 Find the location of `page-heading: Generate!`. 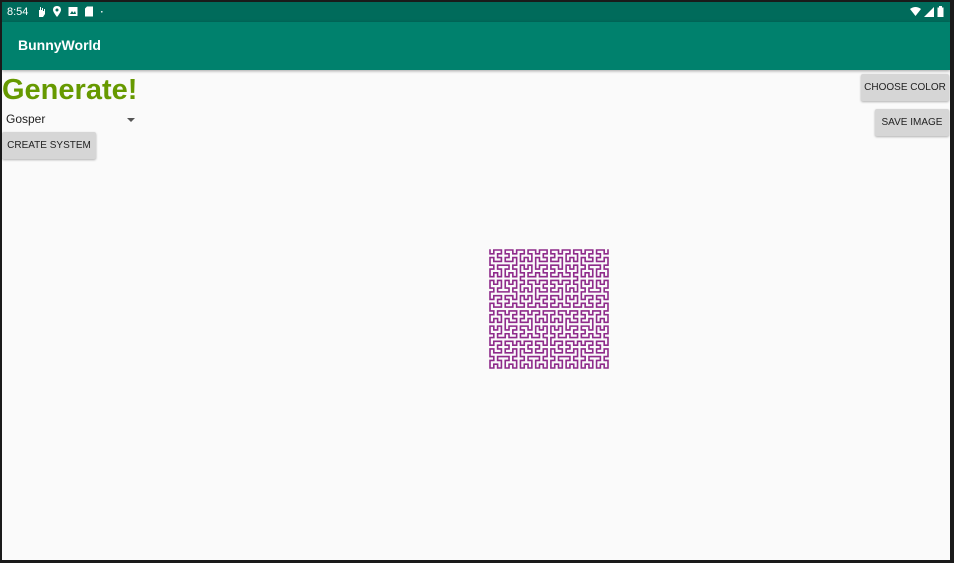

page-heading: Generate! is located at coordinates (70, 90).